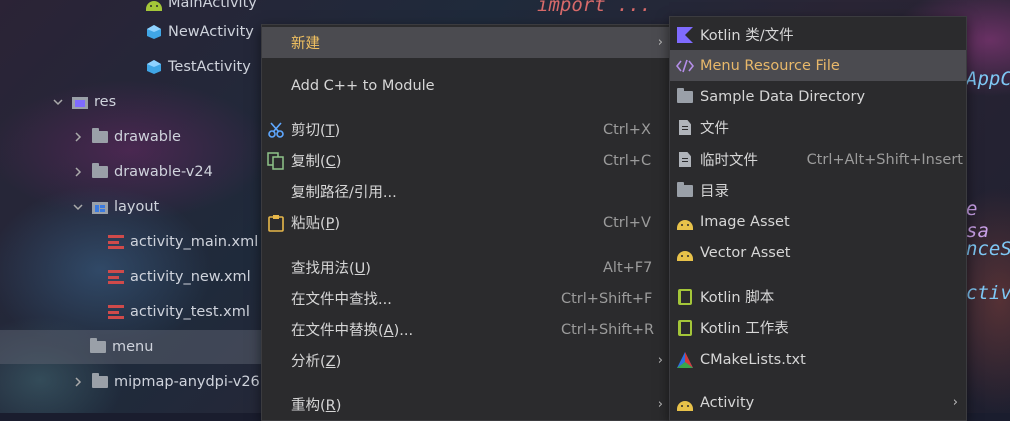 The width and height of the screenshot is (1010, 421). I want to click on menu-item-text-pre: 剪切(, so click(308, 131).